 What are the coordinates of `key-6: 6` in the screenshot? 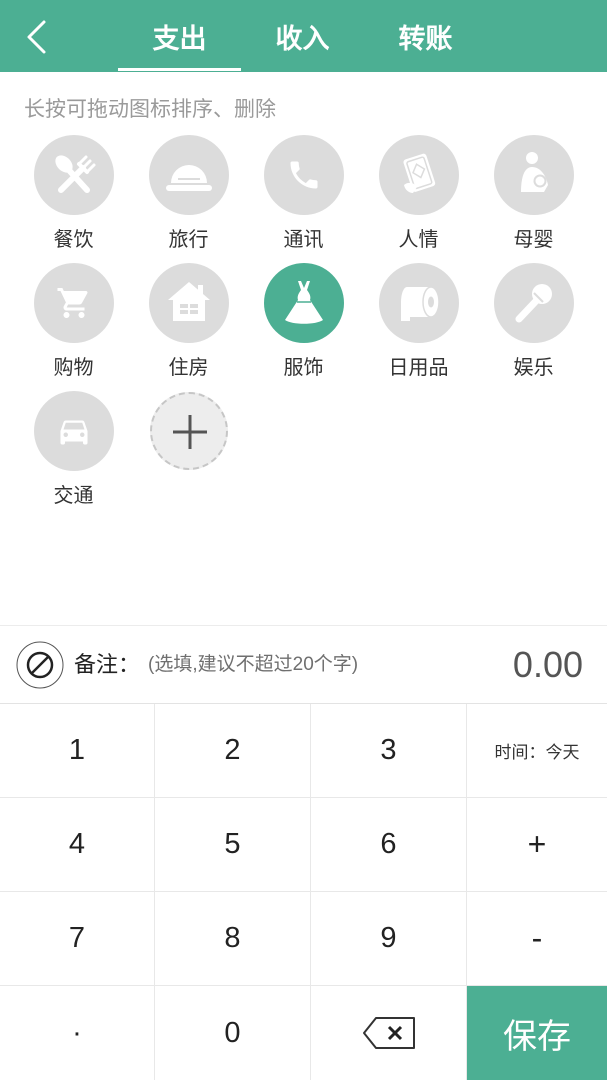 It's located at (389, 845).